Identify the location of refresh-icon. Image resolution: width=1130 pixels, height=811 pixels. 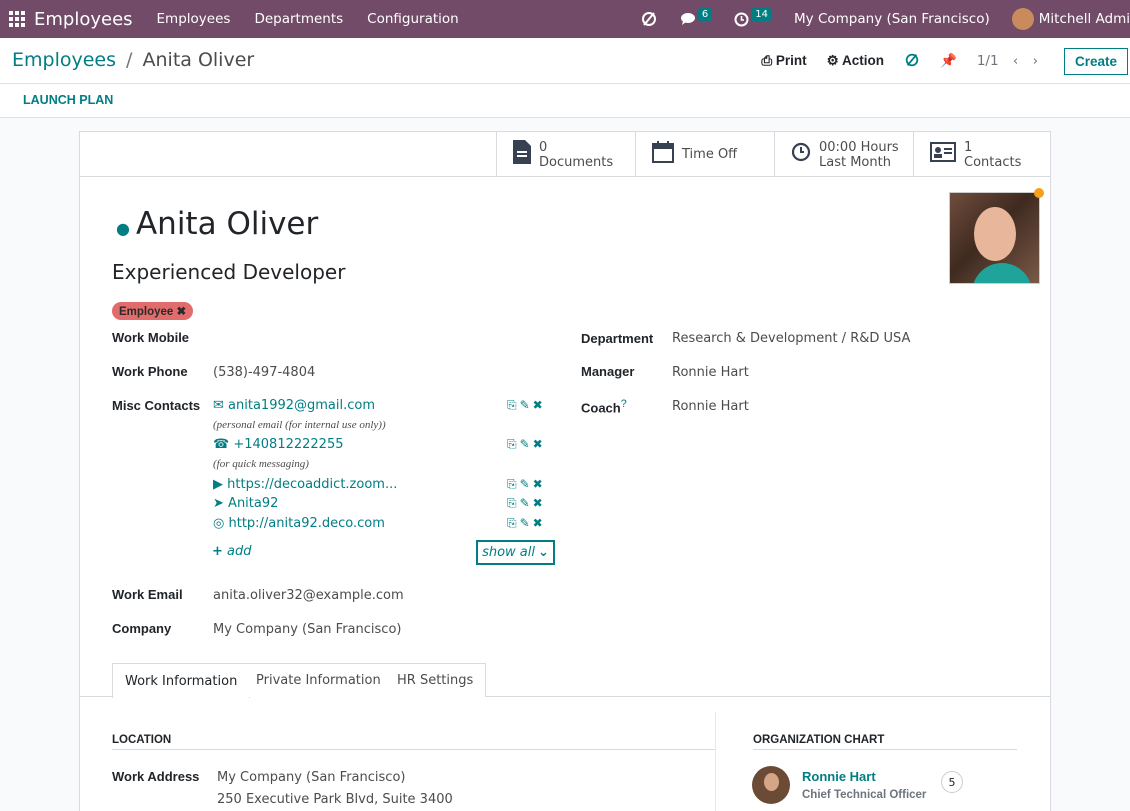
(649, 19).